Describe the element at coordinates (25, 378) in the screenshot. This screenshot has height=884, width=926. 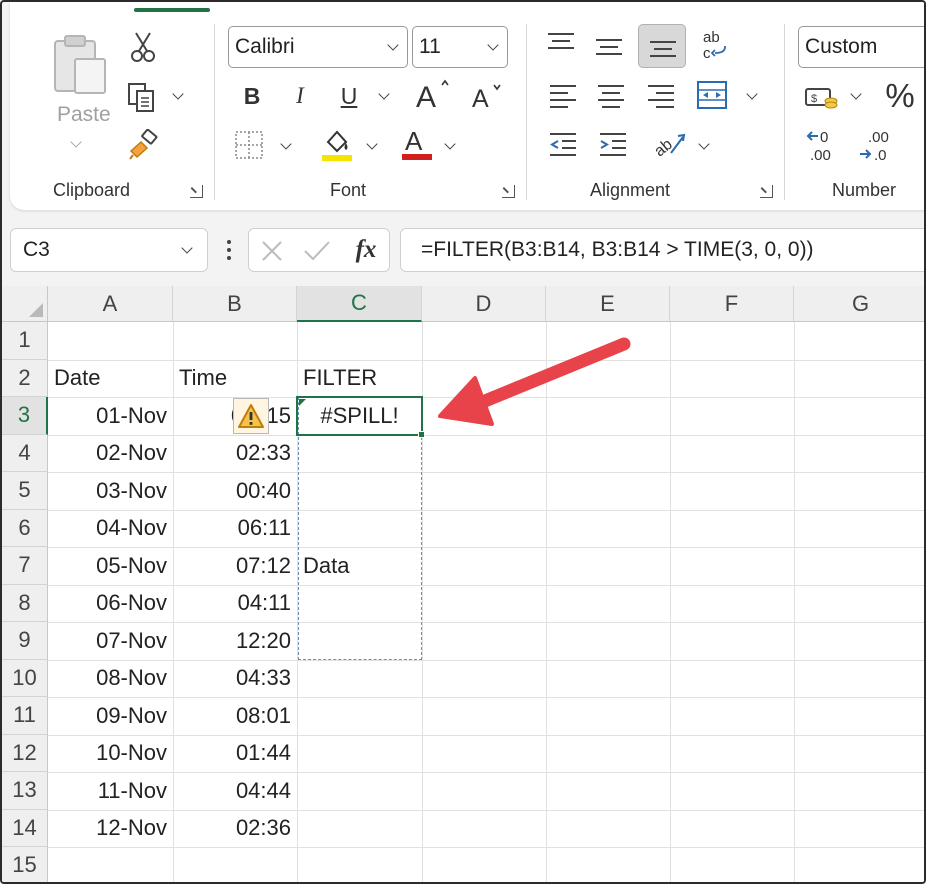
I see `row-header-2: 2` at that location.